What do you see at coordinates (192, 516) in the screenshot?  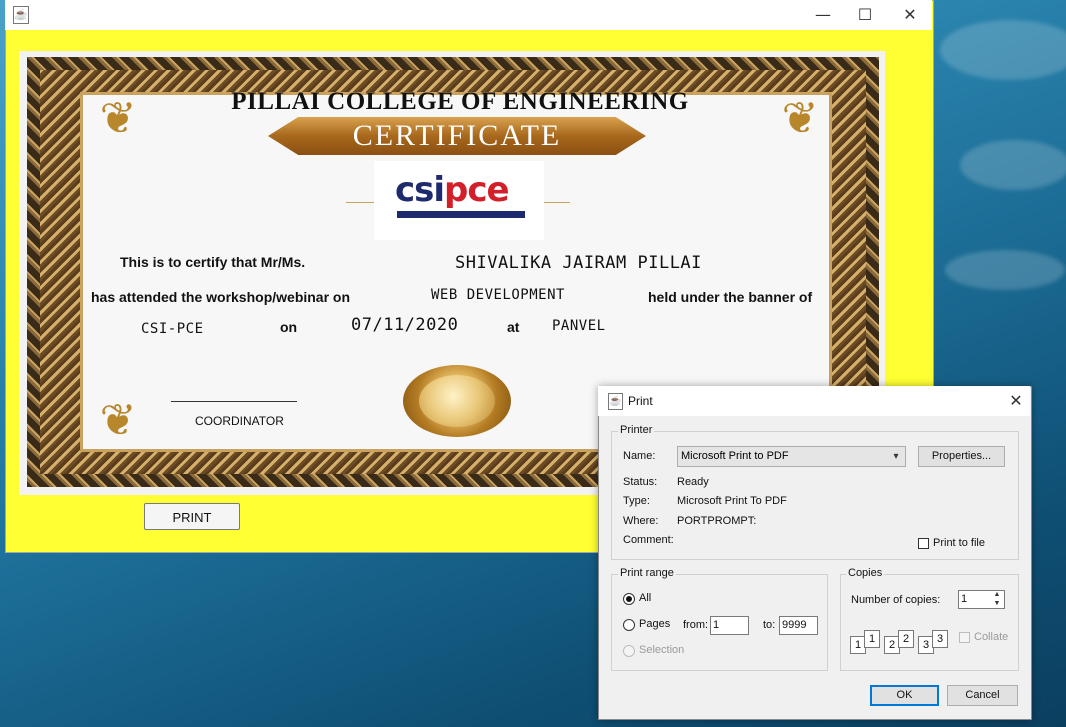 I see `print-button: PRINT` at bounding box center [192, 516].